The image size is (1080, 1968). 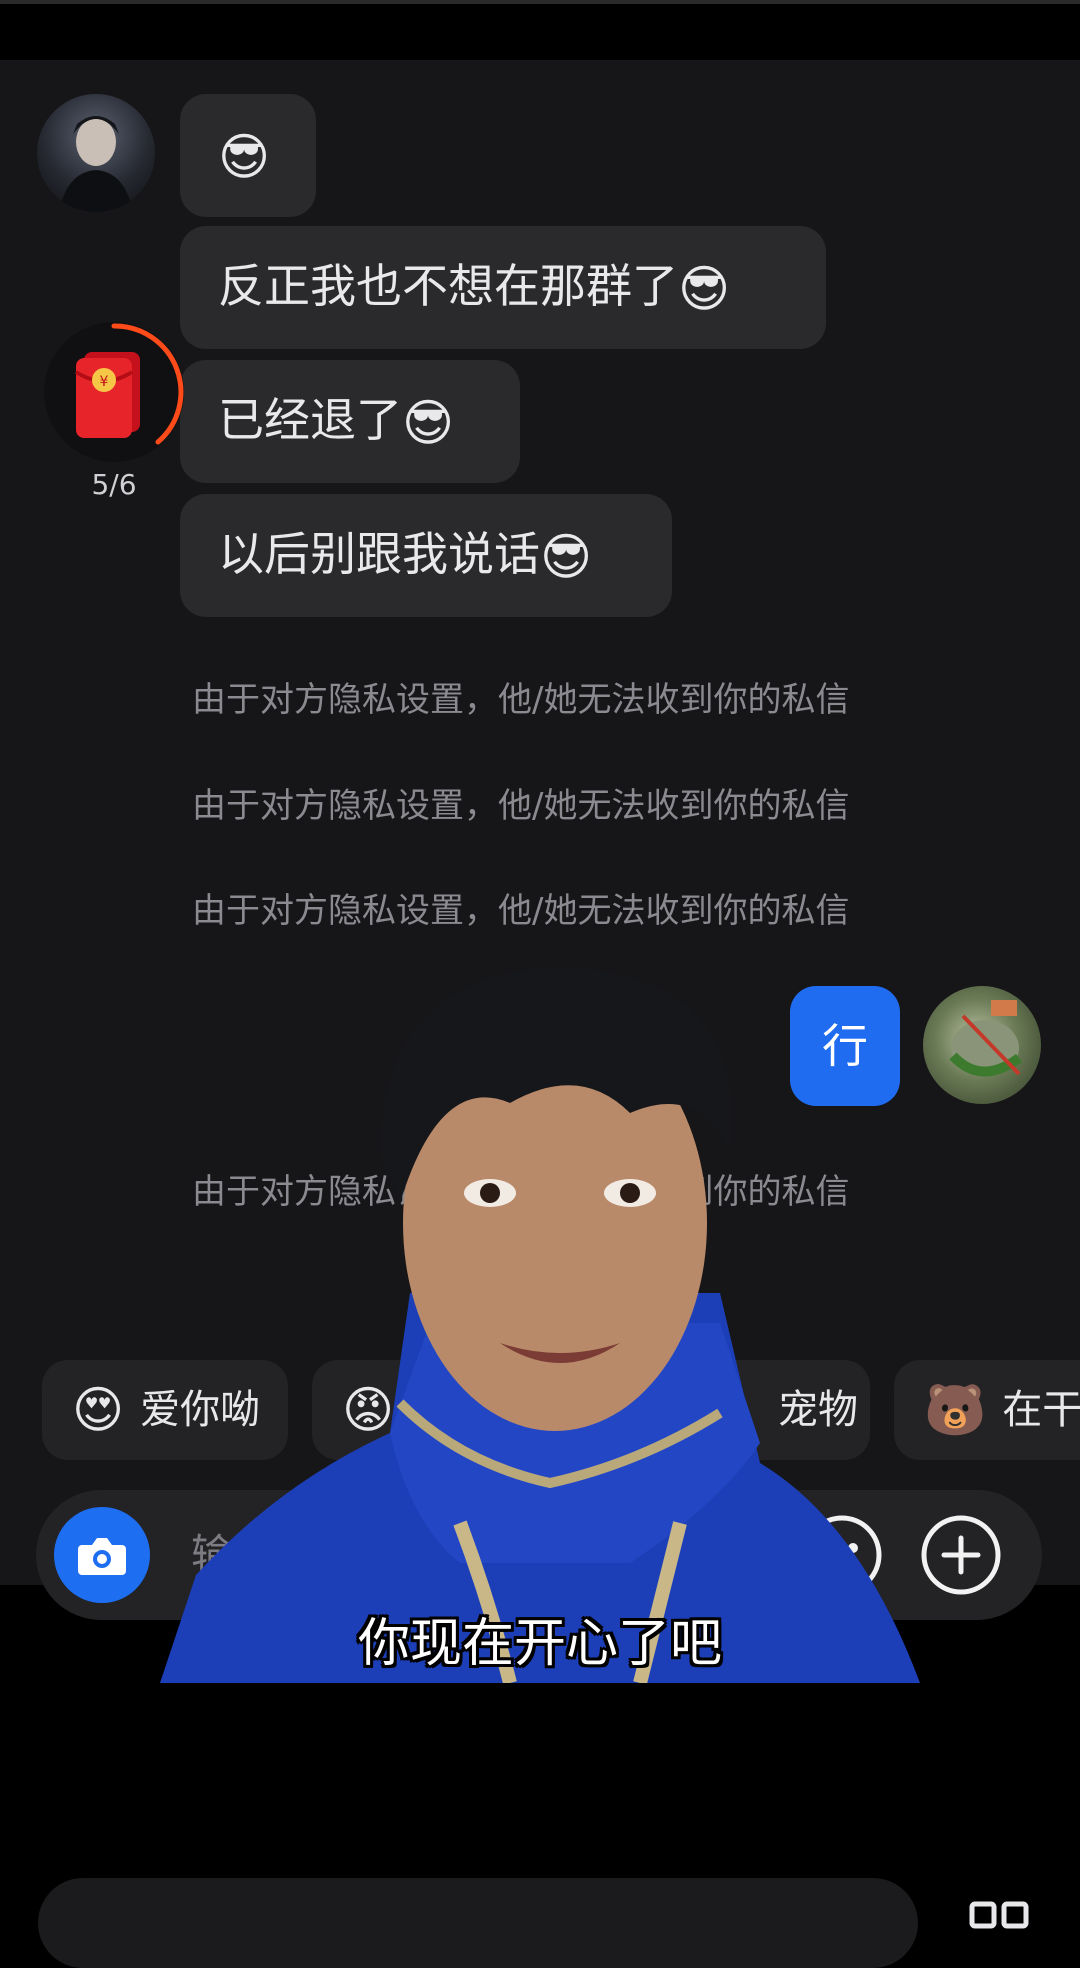 I want to click on camera-button, so click(x=102, y=1555).